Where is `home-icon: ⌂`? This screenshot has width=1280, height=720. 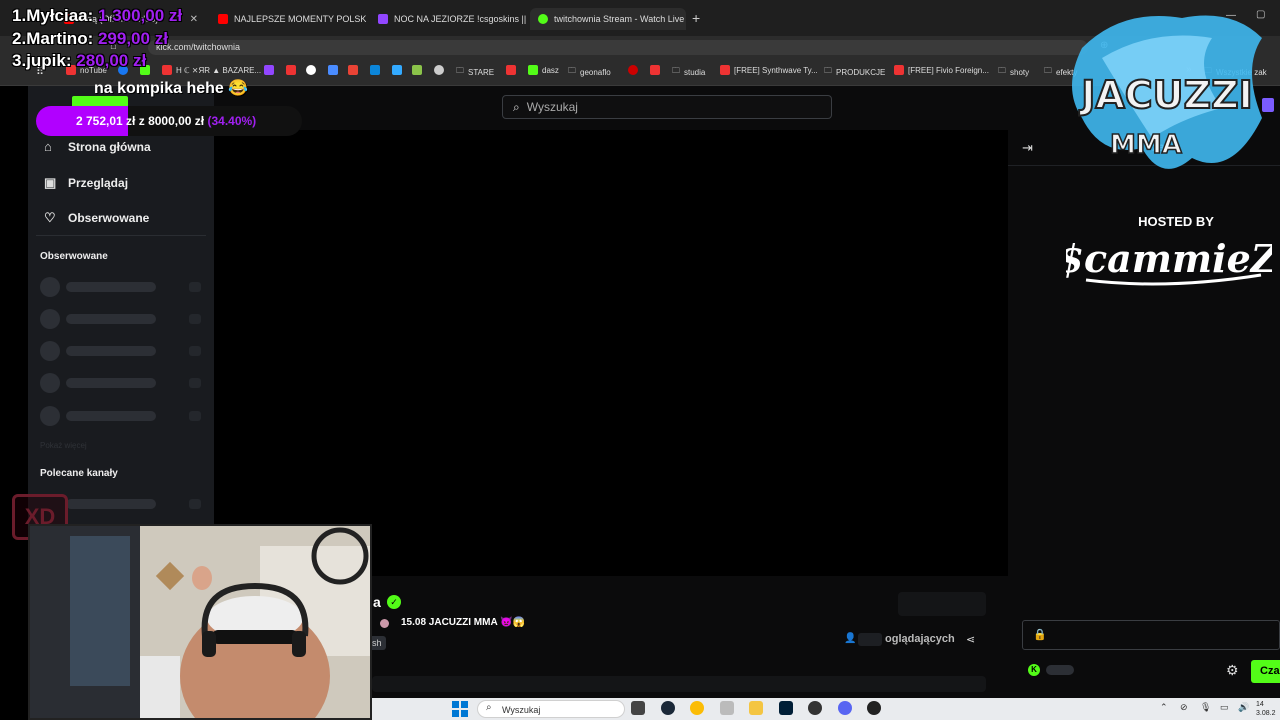 home-icon: ⌂ is located at coordinates (48, 146).